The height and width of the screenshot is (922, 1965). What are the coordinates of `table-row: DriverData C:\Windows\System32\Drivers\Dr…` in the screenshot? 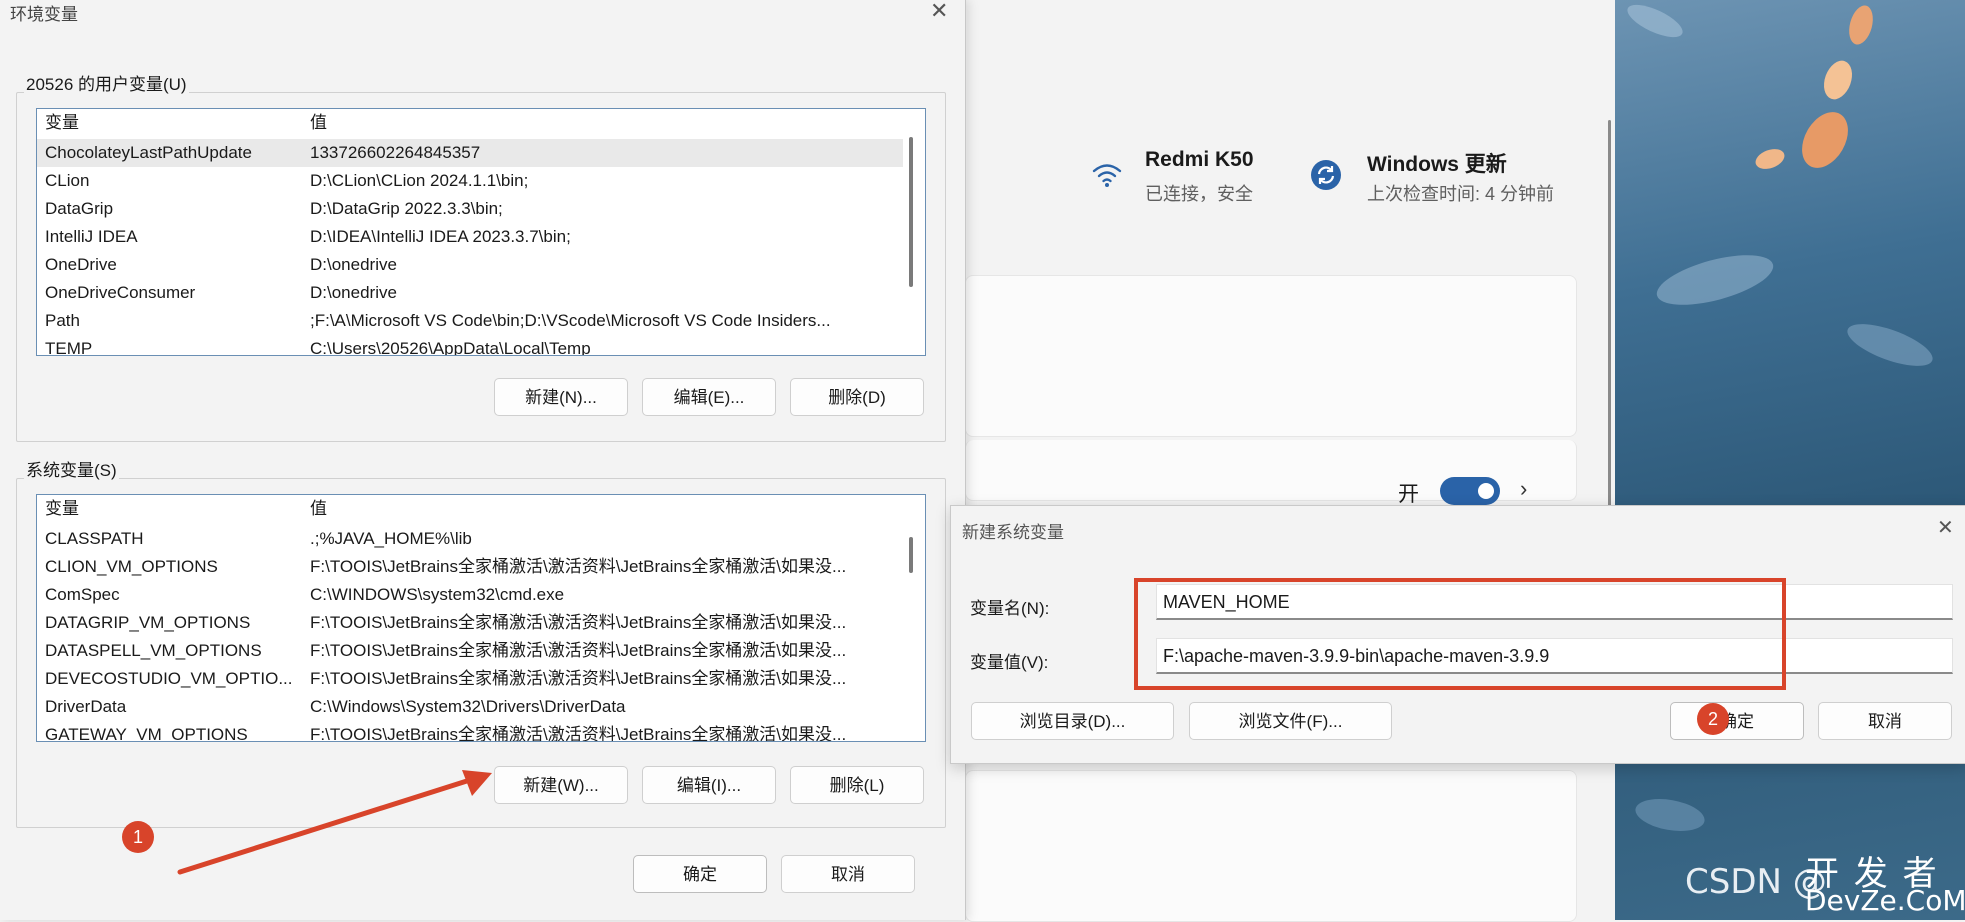 It's located at (470, 707).